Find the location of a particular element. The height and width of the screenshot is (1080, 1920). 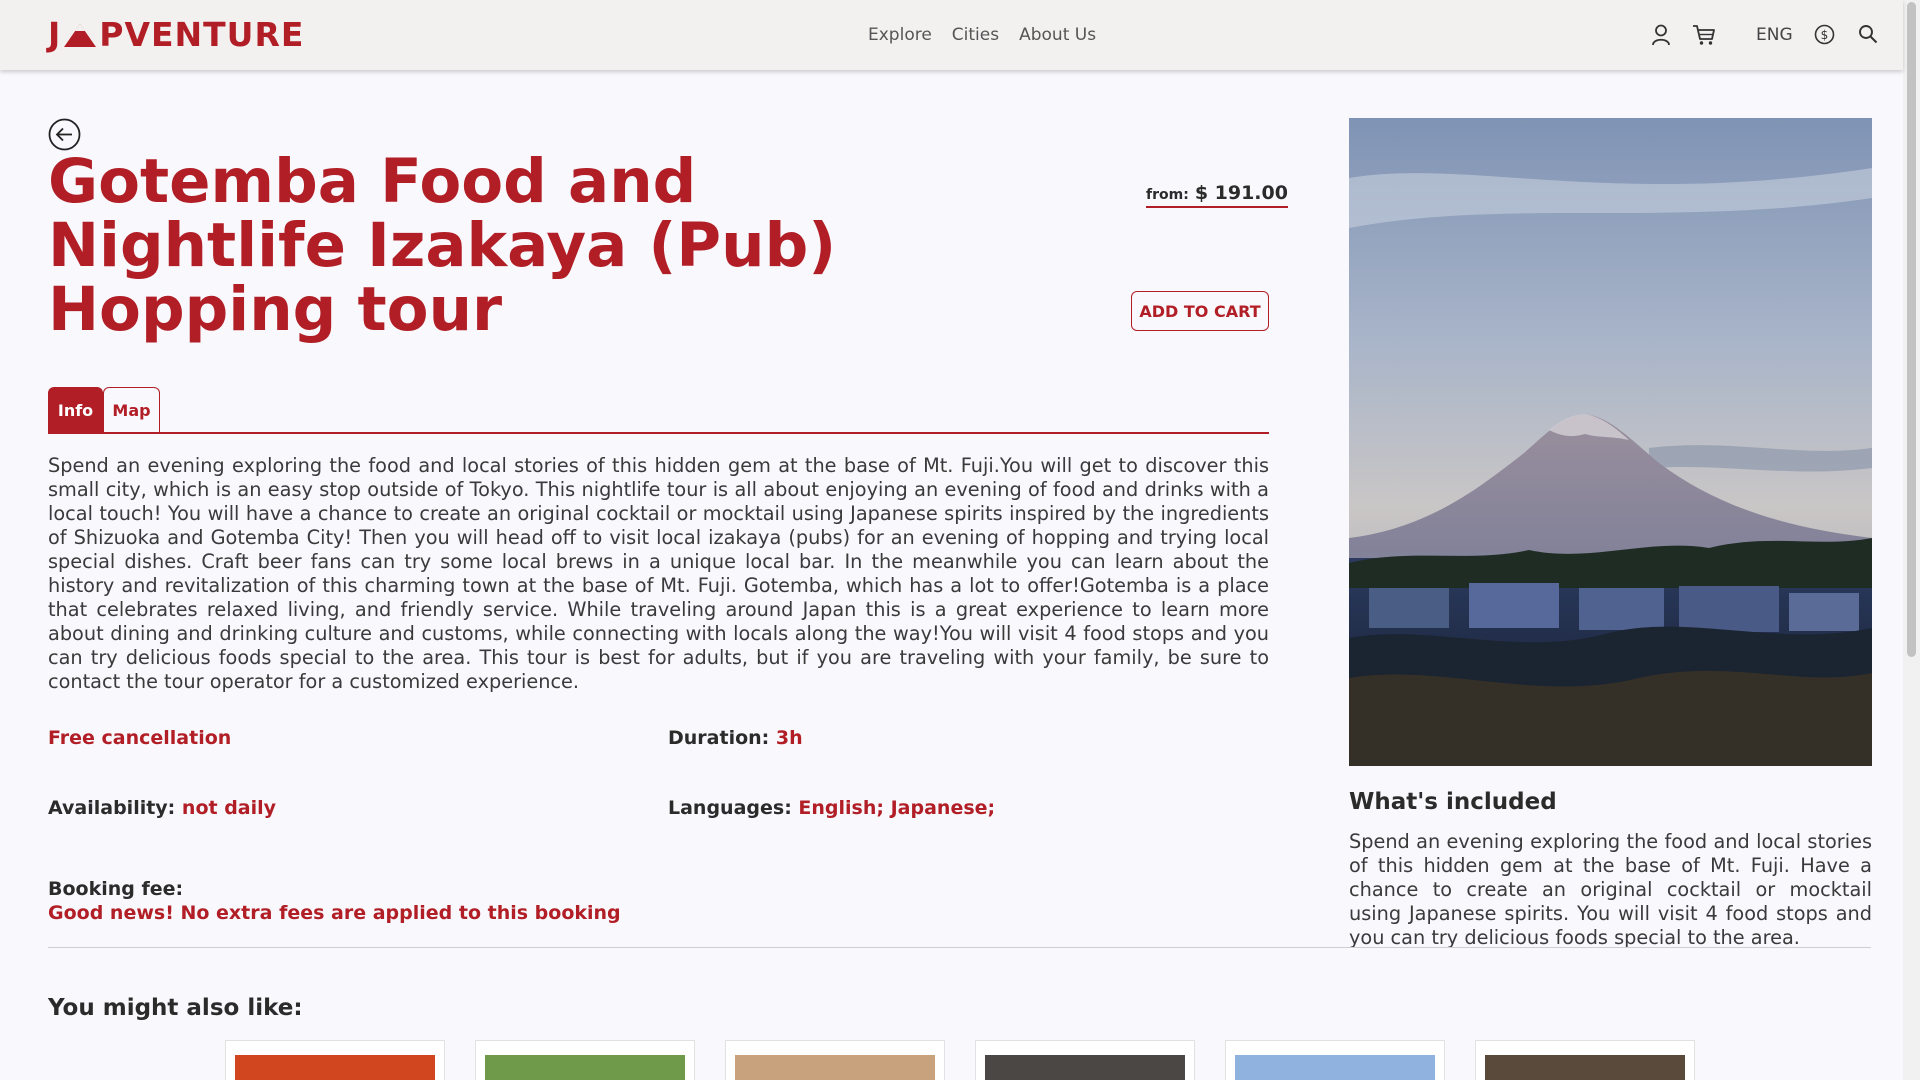

nav-about-us: About Us is located at coordinates (1057, 35).